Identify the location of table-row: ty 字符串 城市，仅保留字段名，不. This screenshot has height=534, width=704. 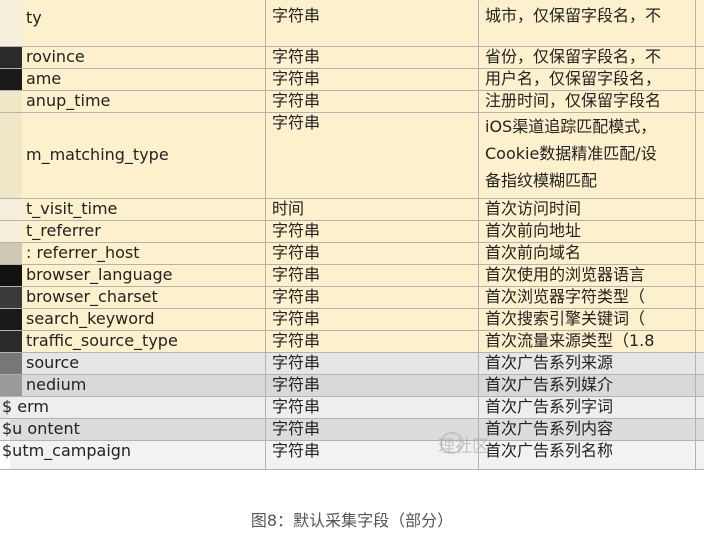
(352, 23).